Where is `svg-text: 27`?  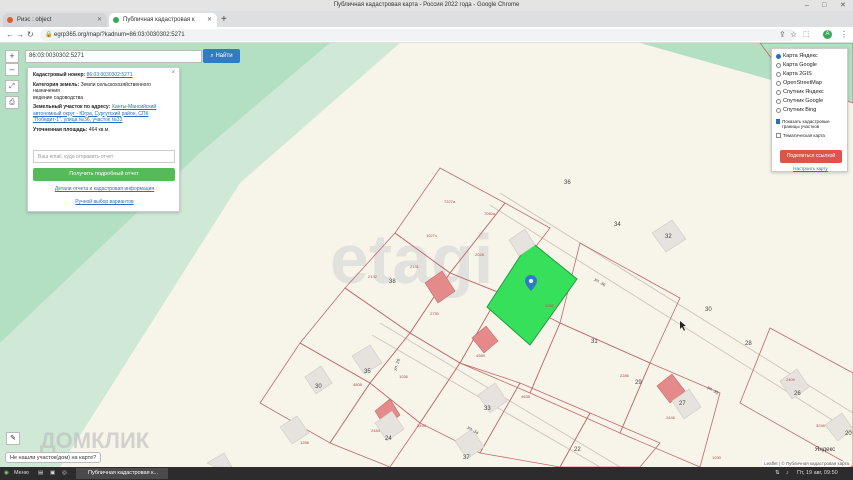 svg-text: 27 is located at coordinates (682, 404).